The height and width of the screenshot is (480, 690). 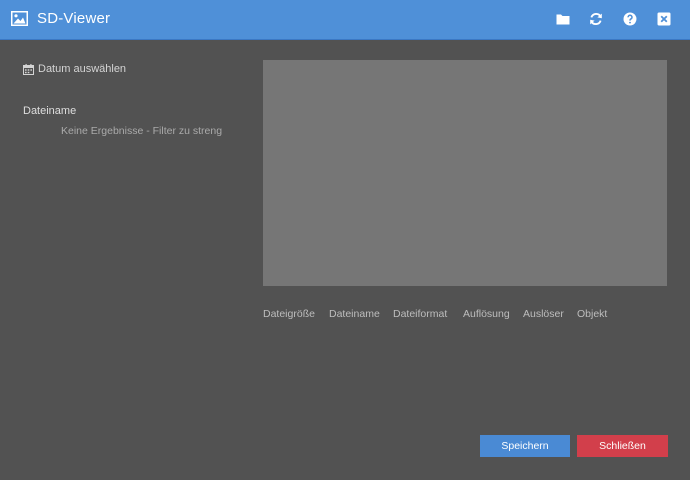 I want to click on empty-results-message: Keine Ergebnisse - Filter zu streng, so click(x=142, y=131).